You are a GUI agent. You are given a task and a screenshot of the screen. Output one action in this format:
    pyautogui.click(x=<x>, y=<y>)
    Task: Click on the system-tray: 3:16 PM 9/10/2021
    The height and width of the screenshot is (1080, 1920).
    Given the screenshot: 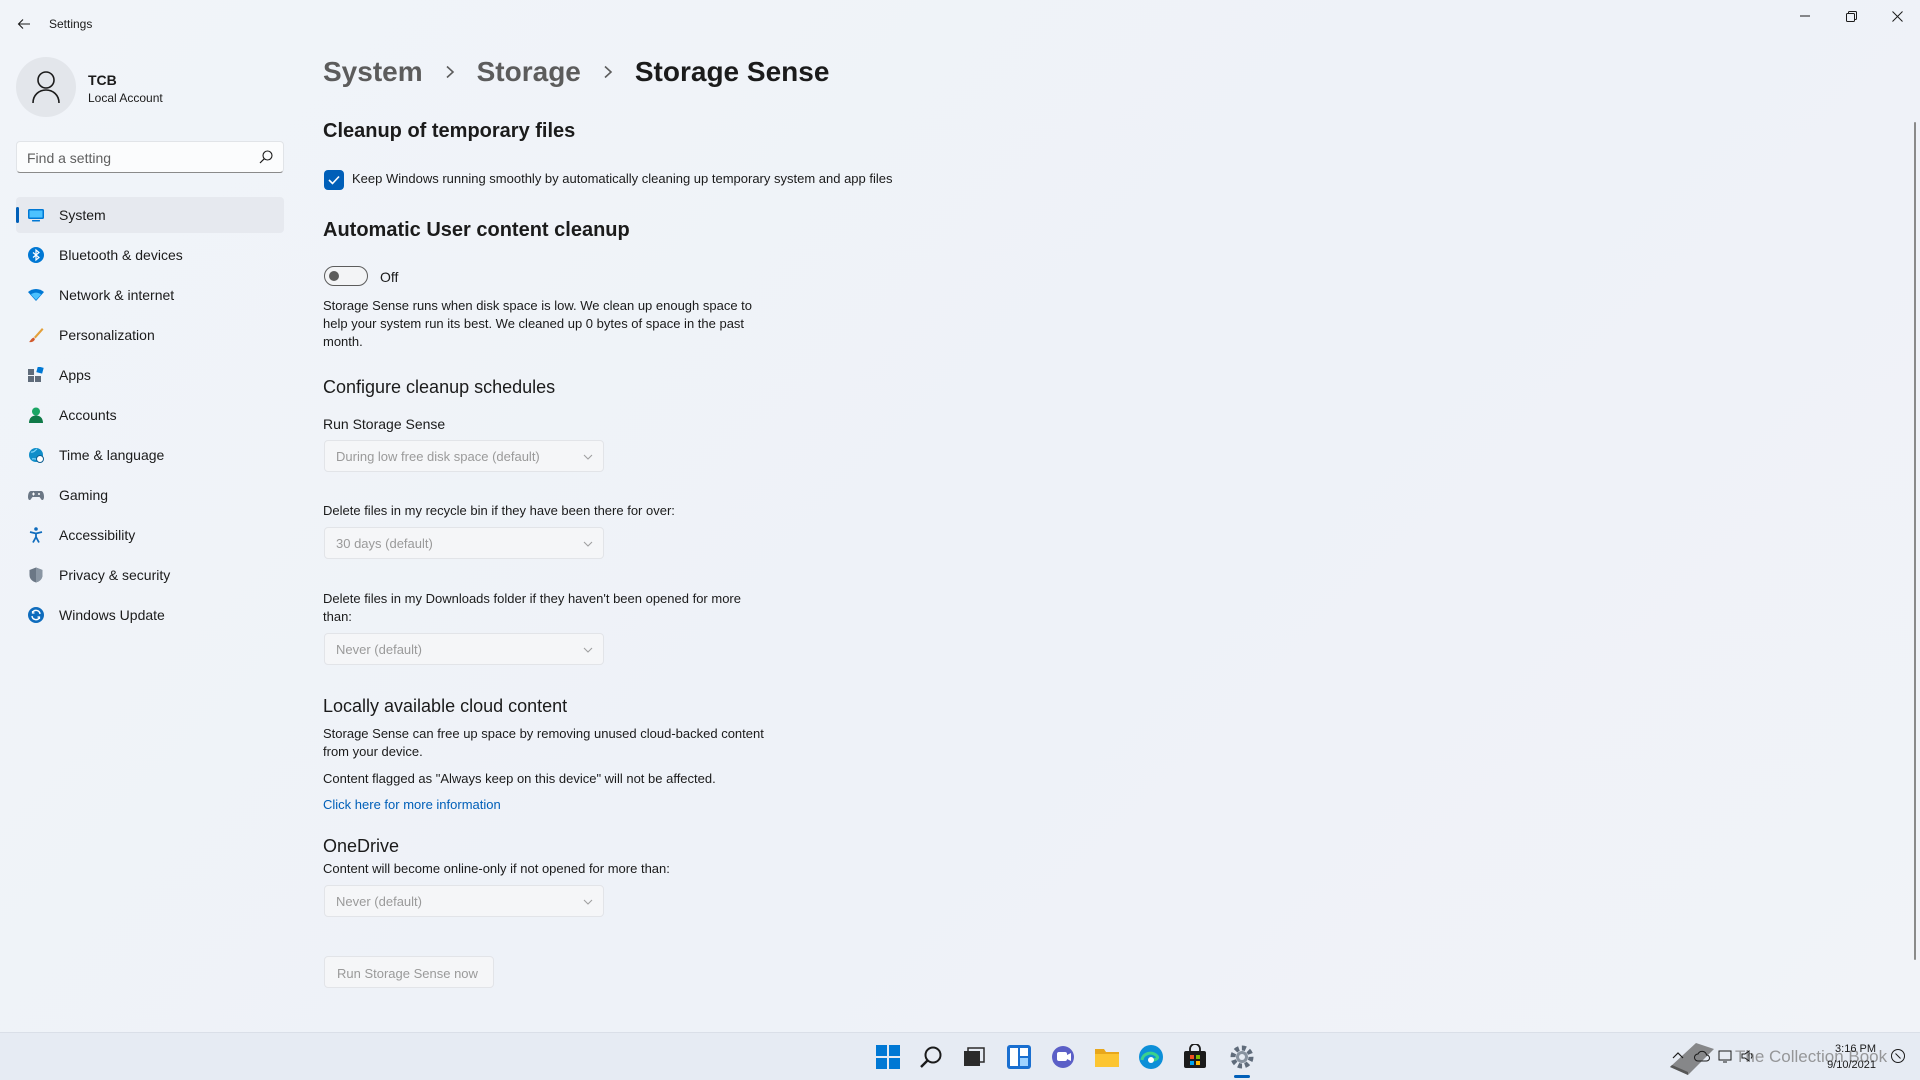 What is the action you would take?
    pyautogui.click(x=1795, y=1056)
    